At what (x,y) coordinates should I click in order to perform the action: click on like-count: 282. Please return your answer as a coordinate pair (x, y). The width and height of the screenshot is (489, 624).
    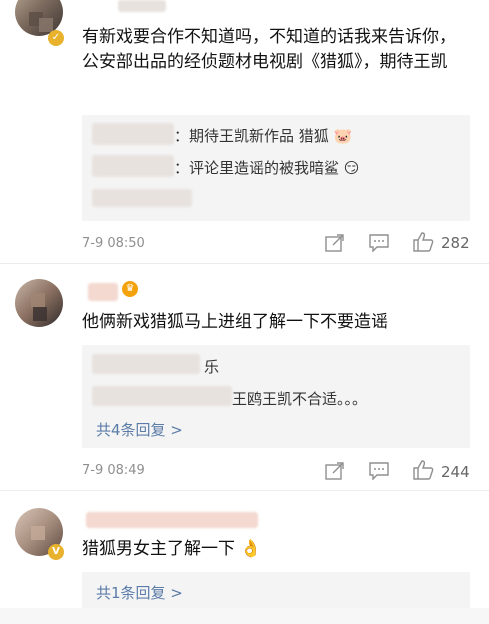
    Looking at the image, I should click on (455, 243).